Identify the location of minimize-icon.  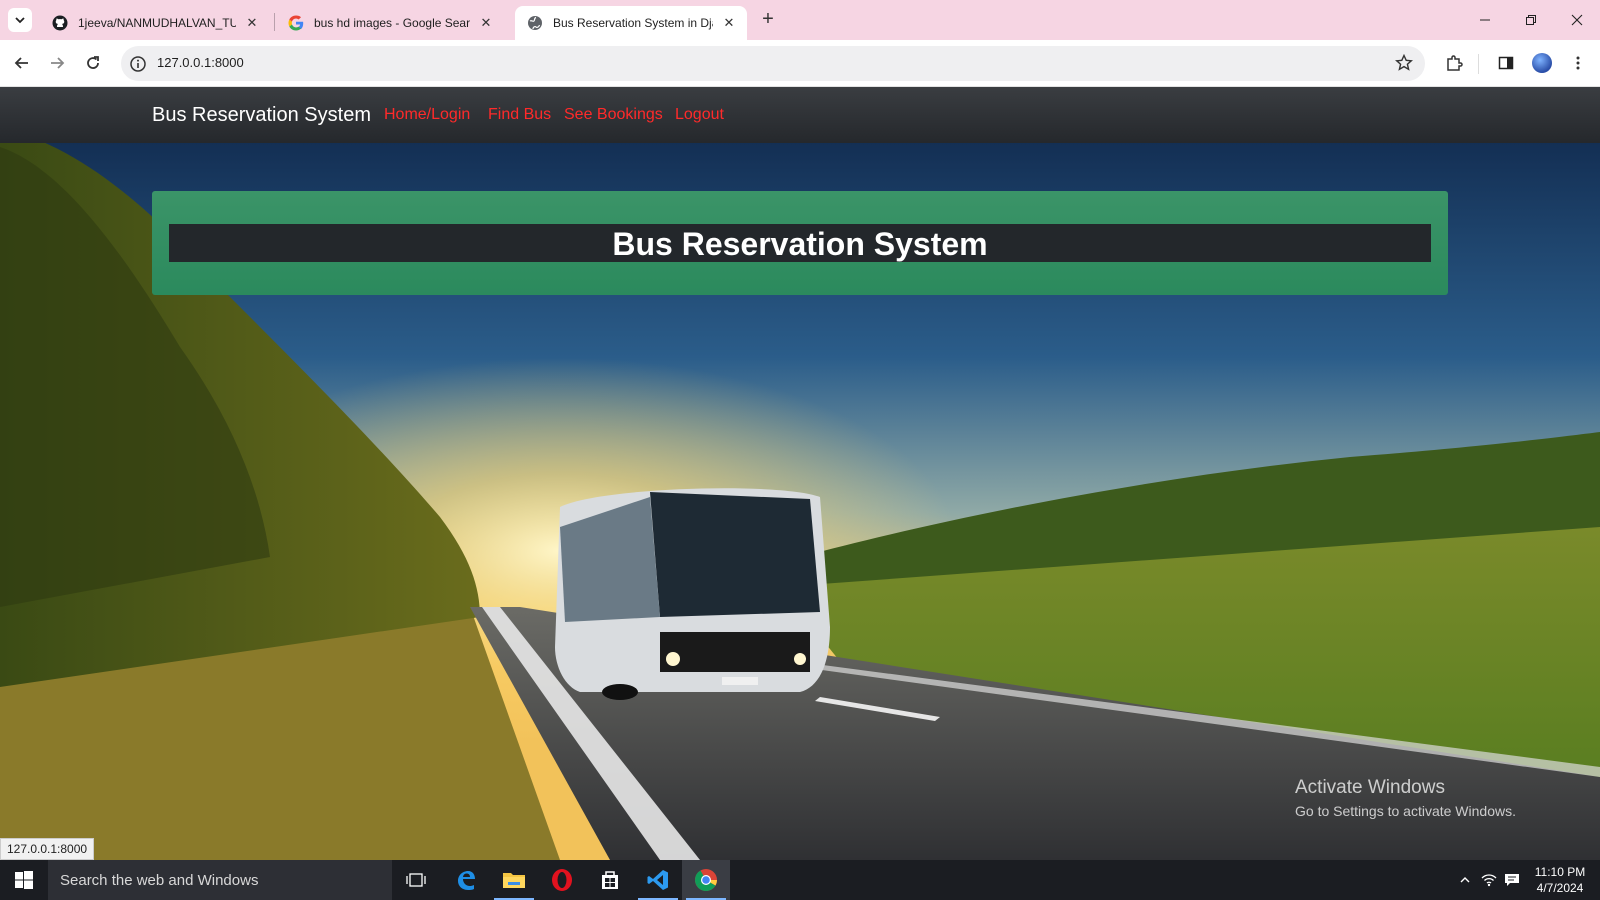
(1485, 20).